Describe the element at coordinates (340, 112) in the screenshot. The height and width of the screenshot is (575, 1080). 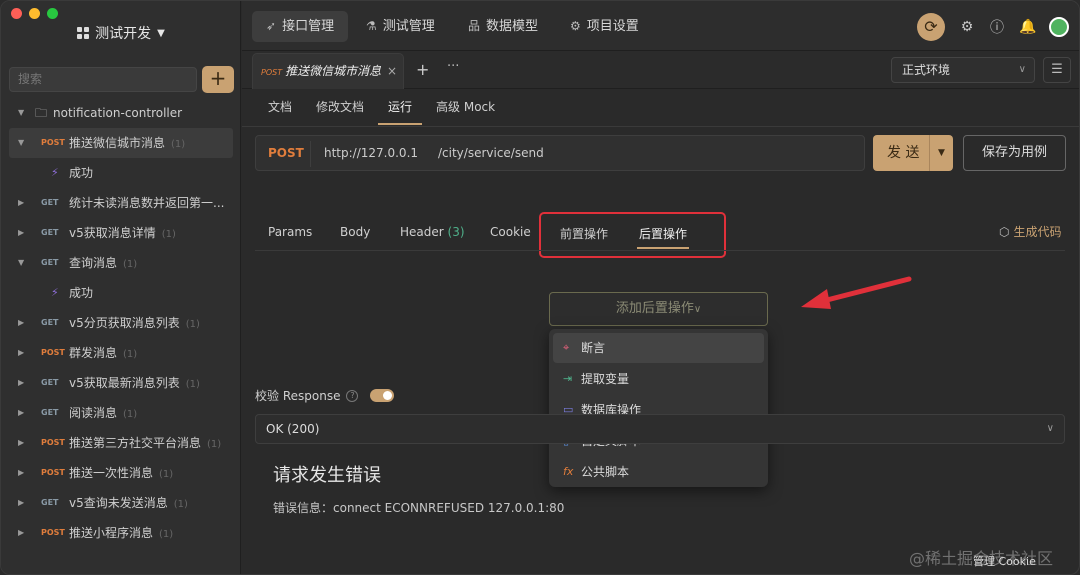
I see `tab-edit-doc: 修改文档` at that location.